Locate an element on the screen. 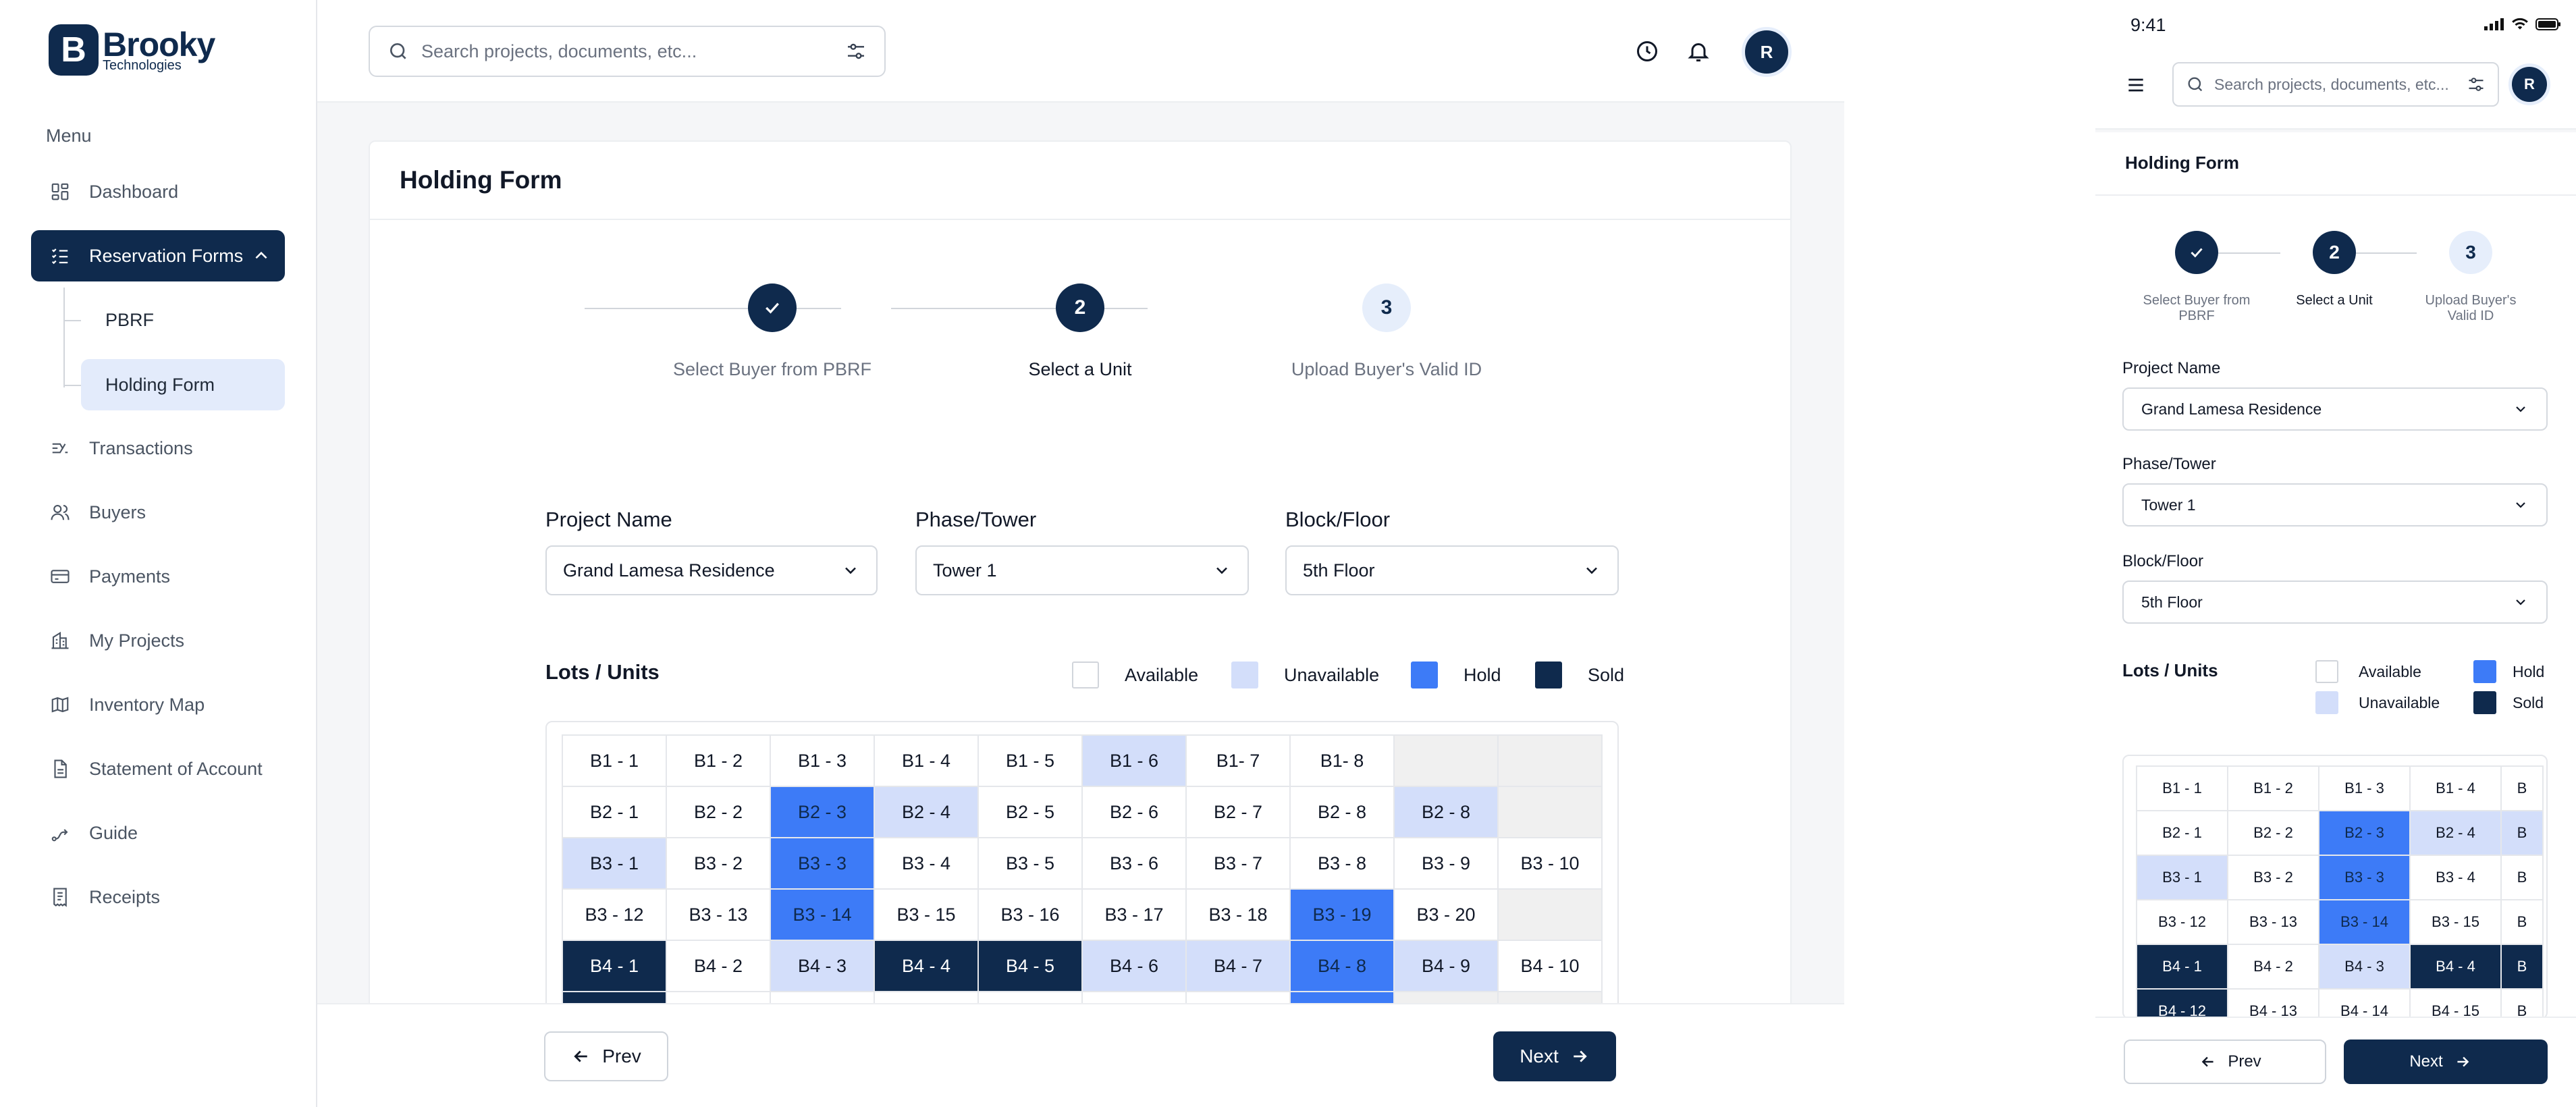 The width and height of the screenshot is (2576, 1107). unit-cell: B4 - 14 is located at coordinates (2364, 1004).